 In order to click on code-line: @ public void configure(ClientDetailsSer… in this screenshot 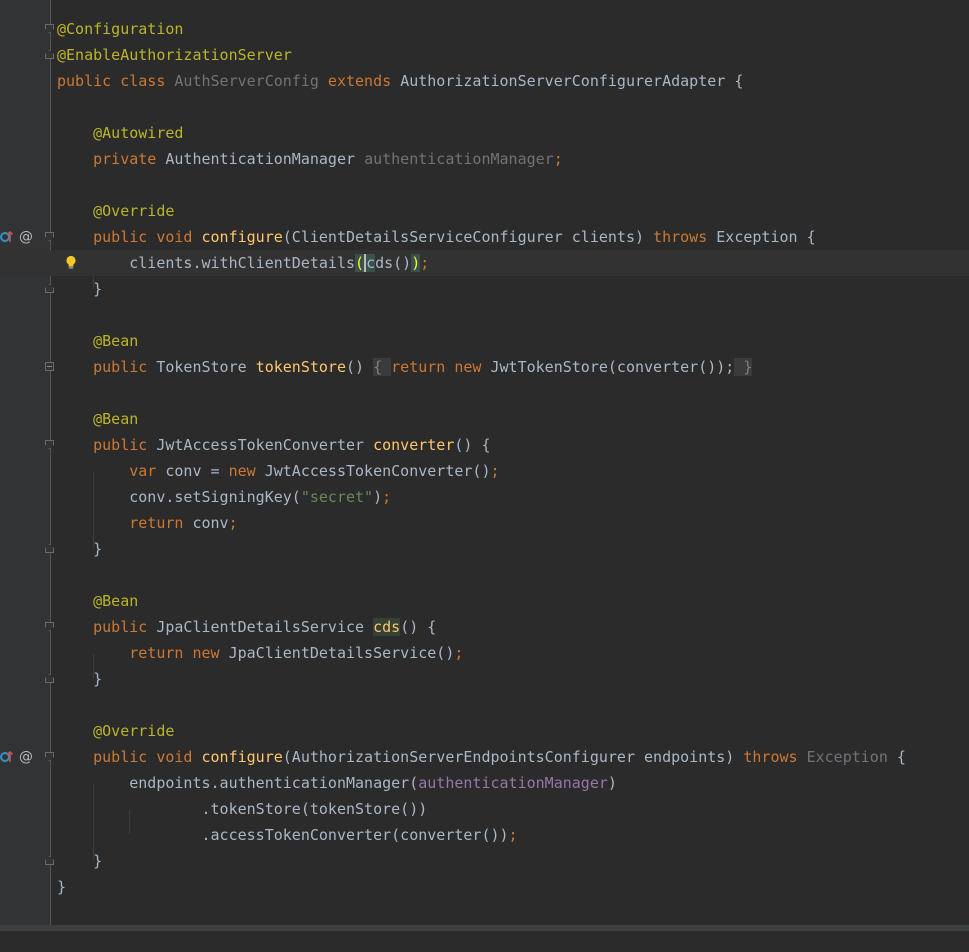, I will do `click(484, 237)`.